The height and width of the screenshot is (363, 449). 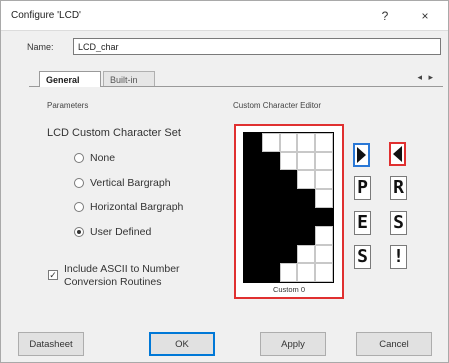 What do you see at coordinates (40, 47) in the screenshot?
I see `name-label: Name:` at bounding box center [40, 47].